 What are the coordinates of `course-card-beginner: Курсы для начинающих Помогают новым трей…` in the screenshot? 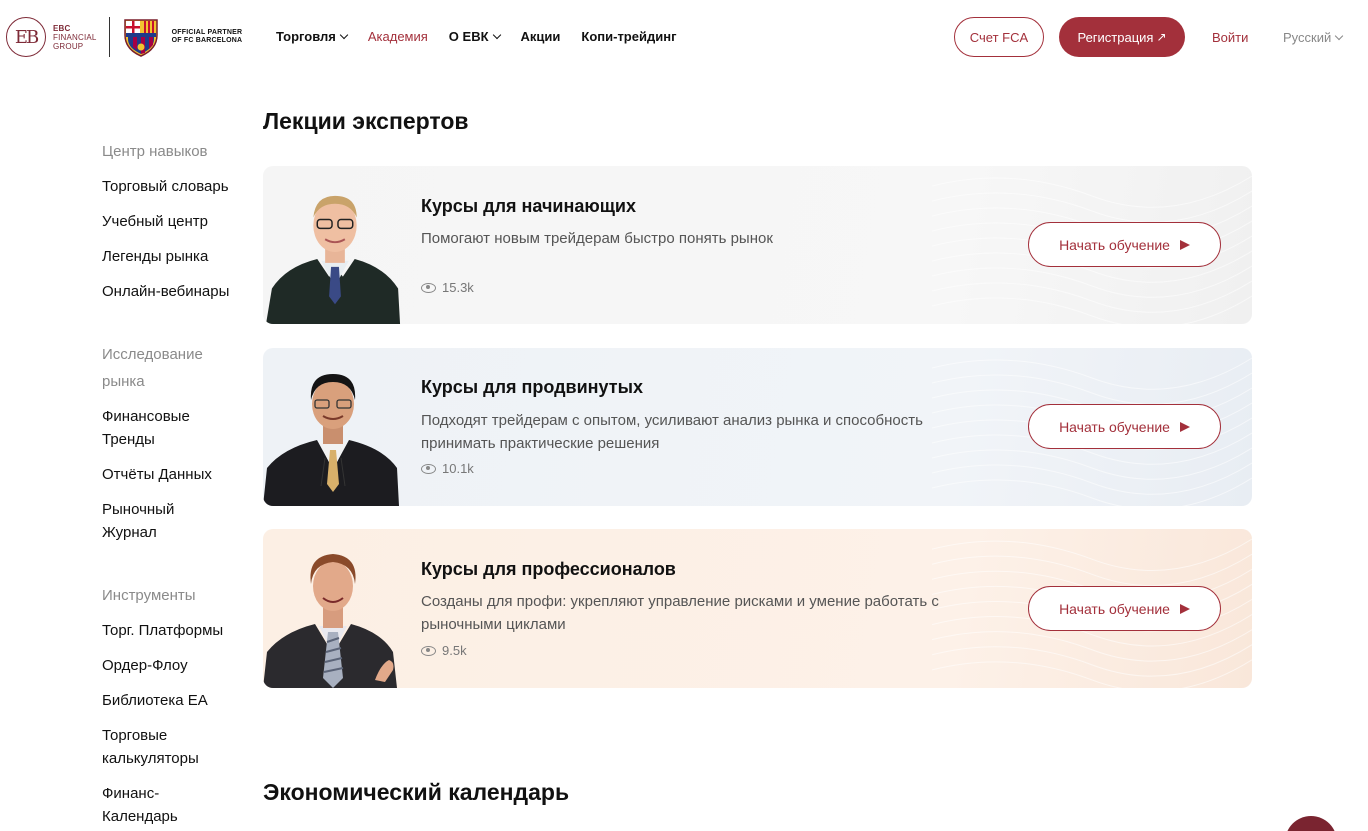 It's located at (757, 245).